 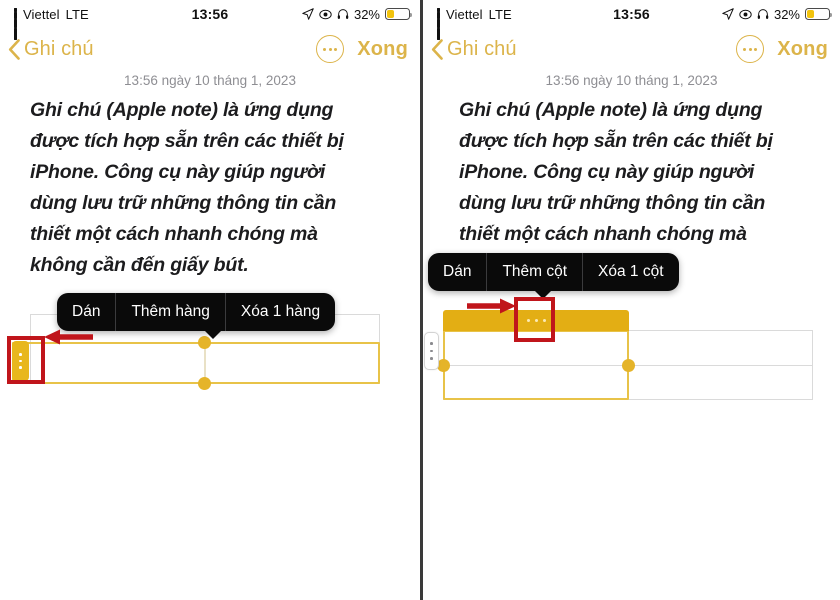 What do you see at coordinates (204, 383) in the screenshot?
I see `selection-handle-bottom` at bounding box center [204, 383].